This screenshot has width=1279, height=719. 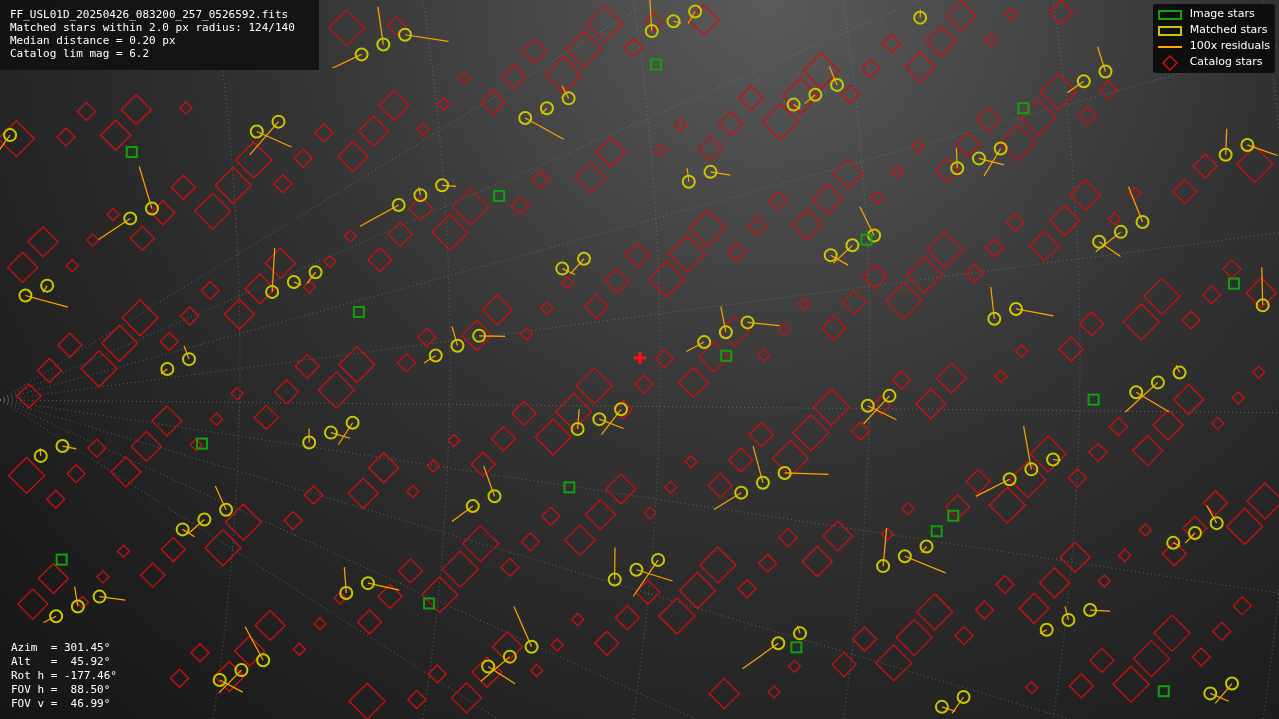 I want to click on legend-label: Image stars, so click(x=1222, y=14).